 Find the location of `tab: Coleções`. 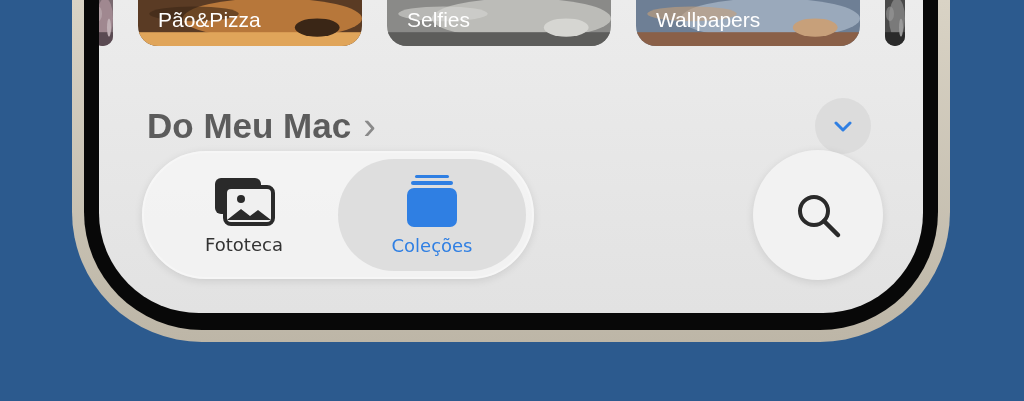

tab: Coleções is located at coordinates (432, 215).